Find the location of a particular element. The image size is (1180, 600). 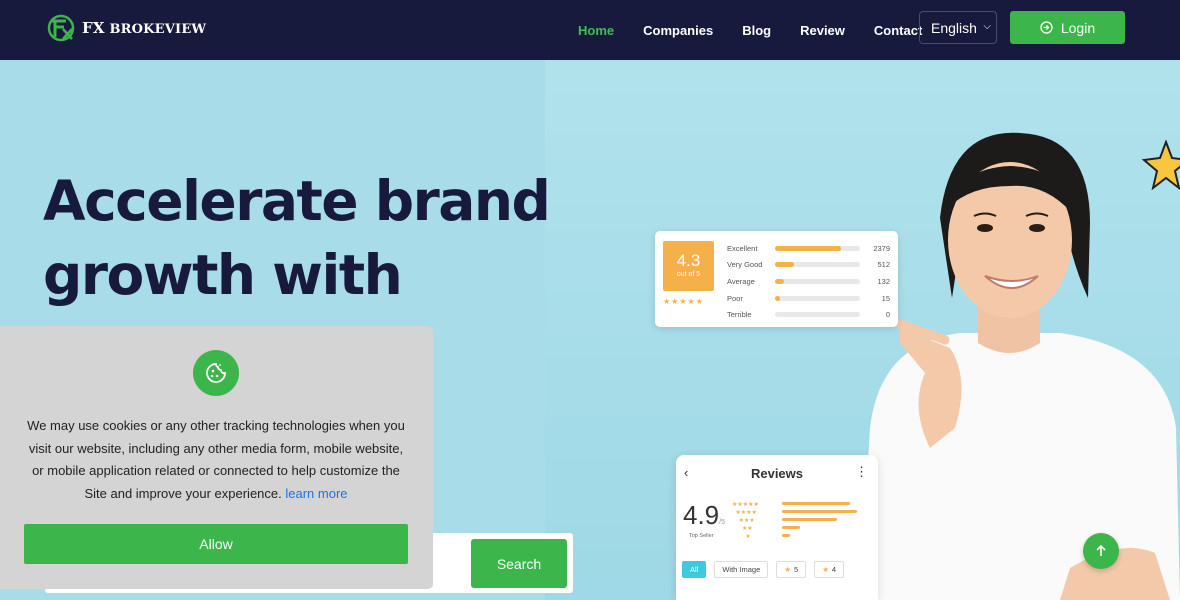

rating-row: Terrible 0 is located at coordinates (809, 314).